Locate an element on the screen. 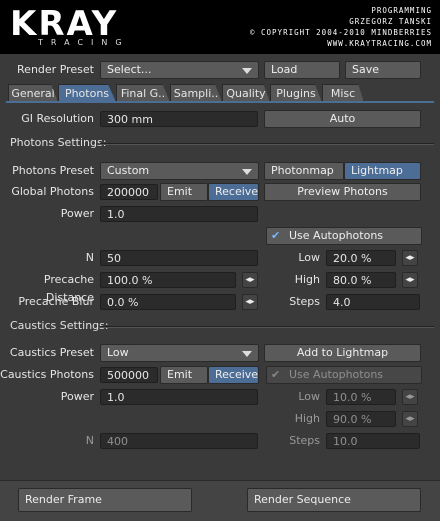  caustics-power-label: Power is located at coordinates (77, 396).